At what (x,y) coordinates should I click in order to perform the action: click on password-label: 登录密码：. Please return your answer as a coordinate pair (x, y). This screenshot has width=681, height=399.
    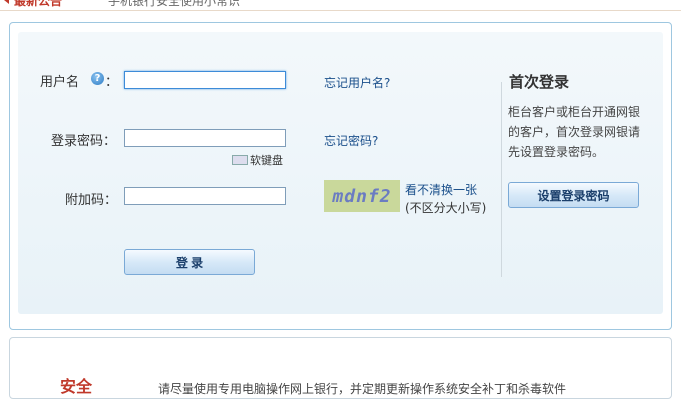
    Looking at the image, I should click on (84, 141).